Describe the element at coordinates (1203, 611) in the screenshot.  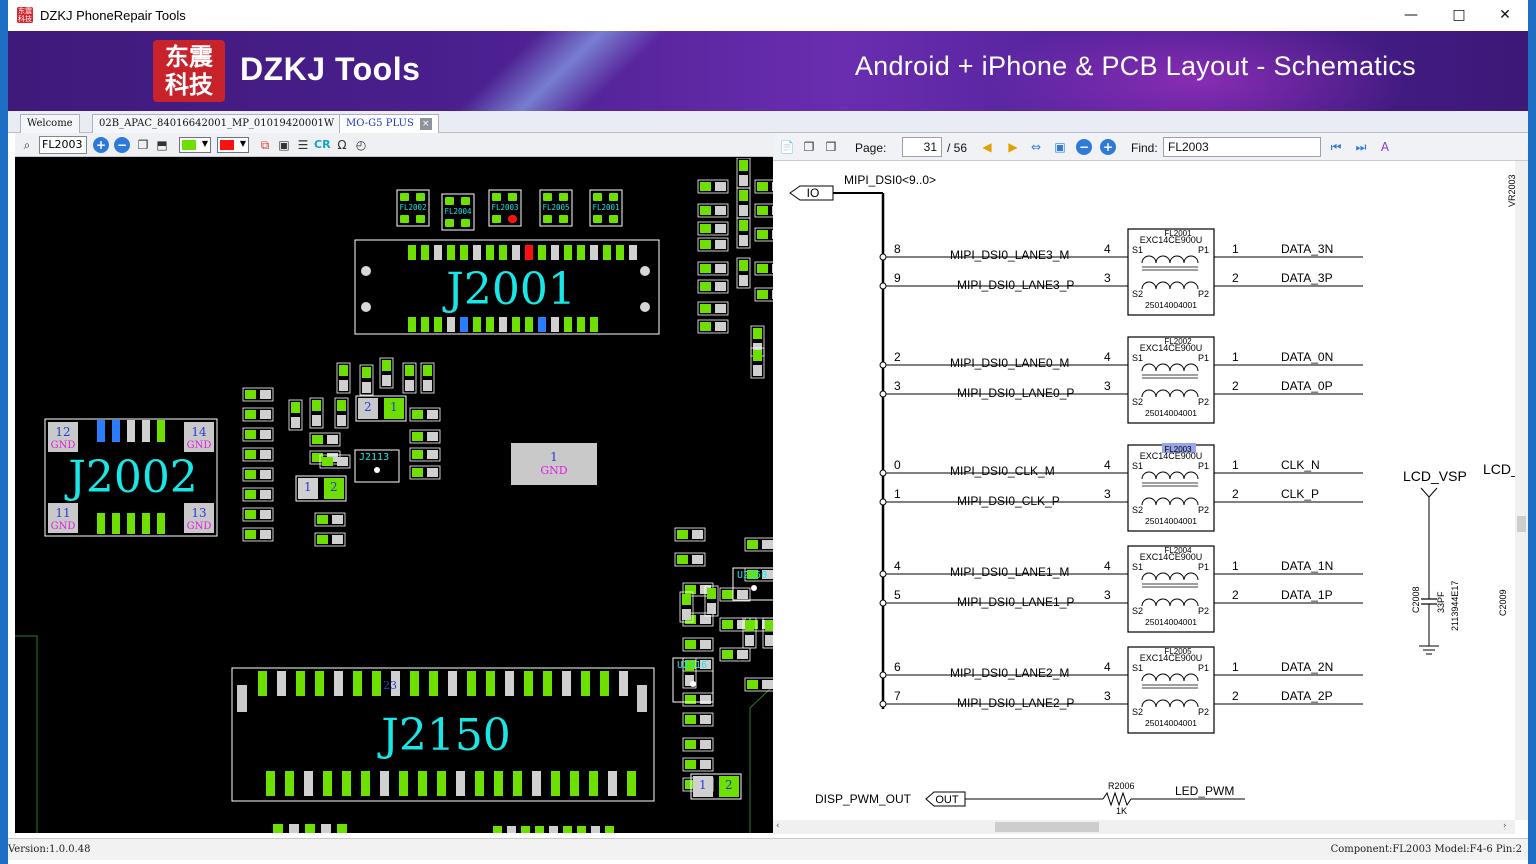
I see `pin-p2: P2` at that location.